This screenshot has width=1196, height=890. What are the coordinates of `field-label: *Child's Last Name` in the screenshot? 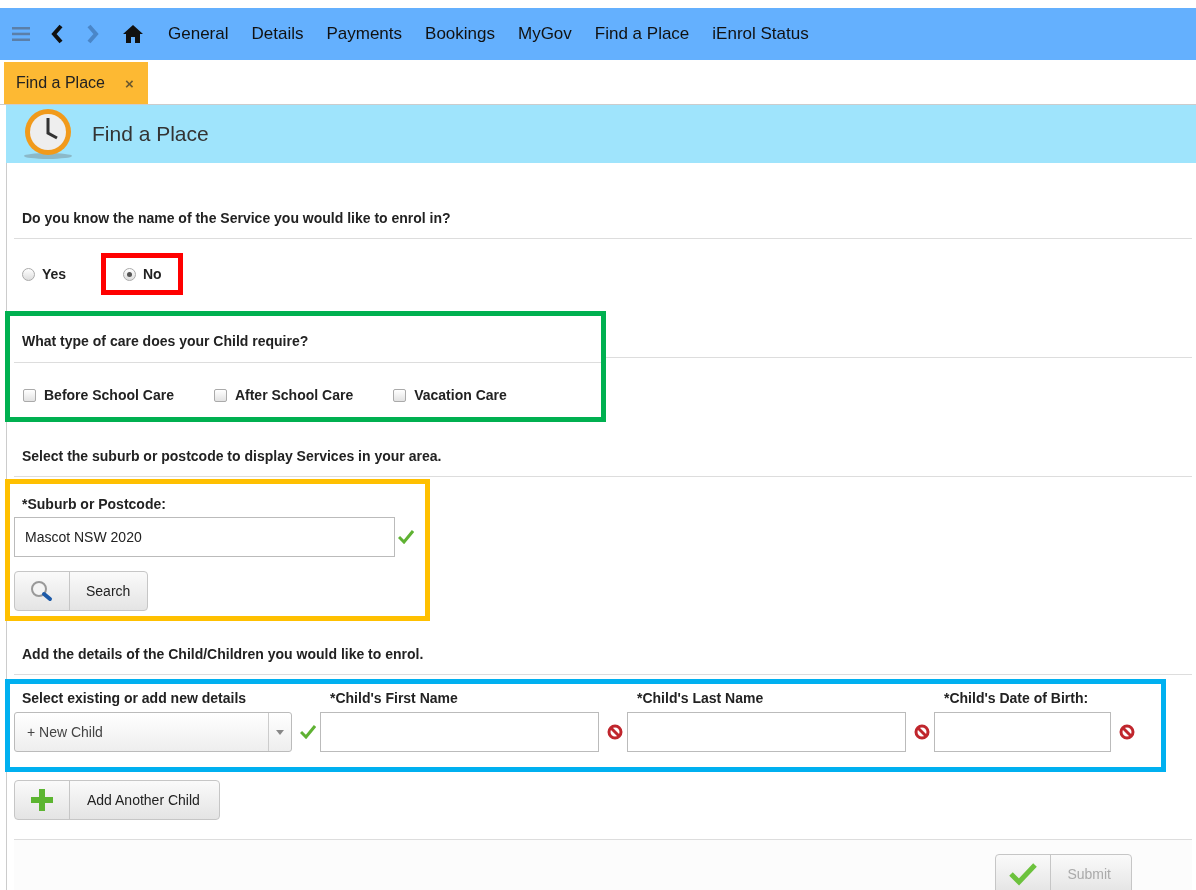 It's located at (700, 698).